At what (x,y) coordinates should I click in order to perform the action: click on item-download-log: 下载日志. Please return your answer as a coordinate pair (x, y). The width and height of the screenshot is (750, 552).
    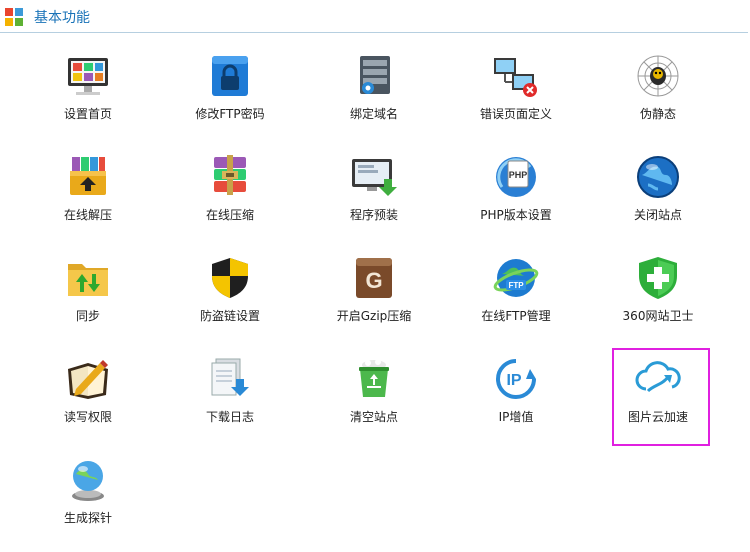
    Looking at the image, I should click on (230, 403).